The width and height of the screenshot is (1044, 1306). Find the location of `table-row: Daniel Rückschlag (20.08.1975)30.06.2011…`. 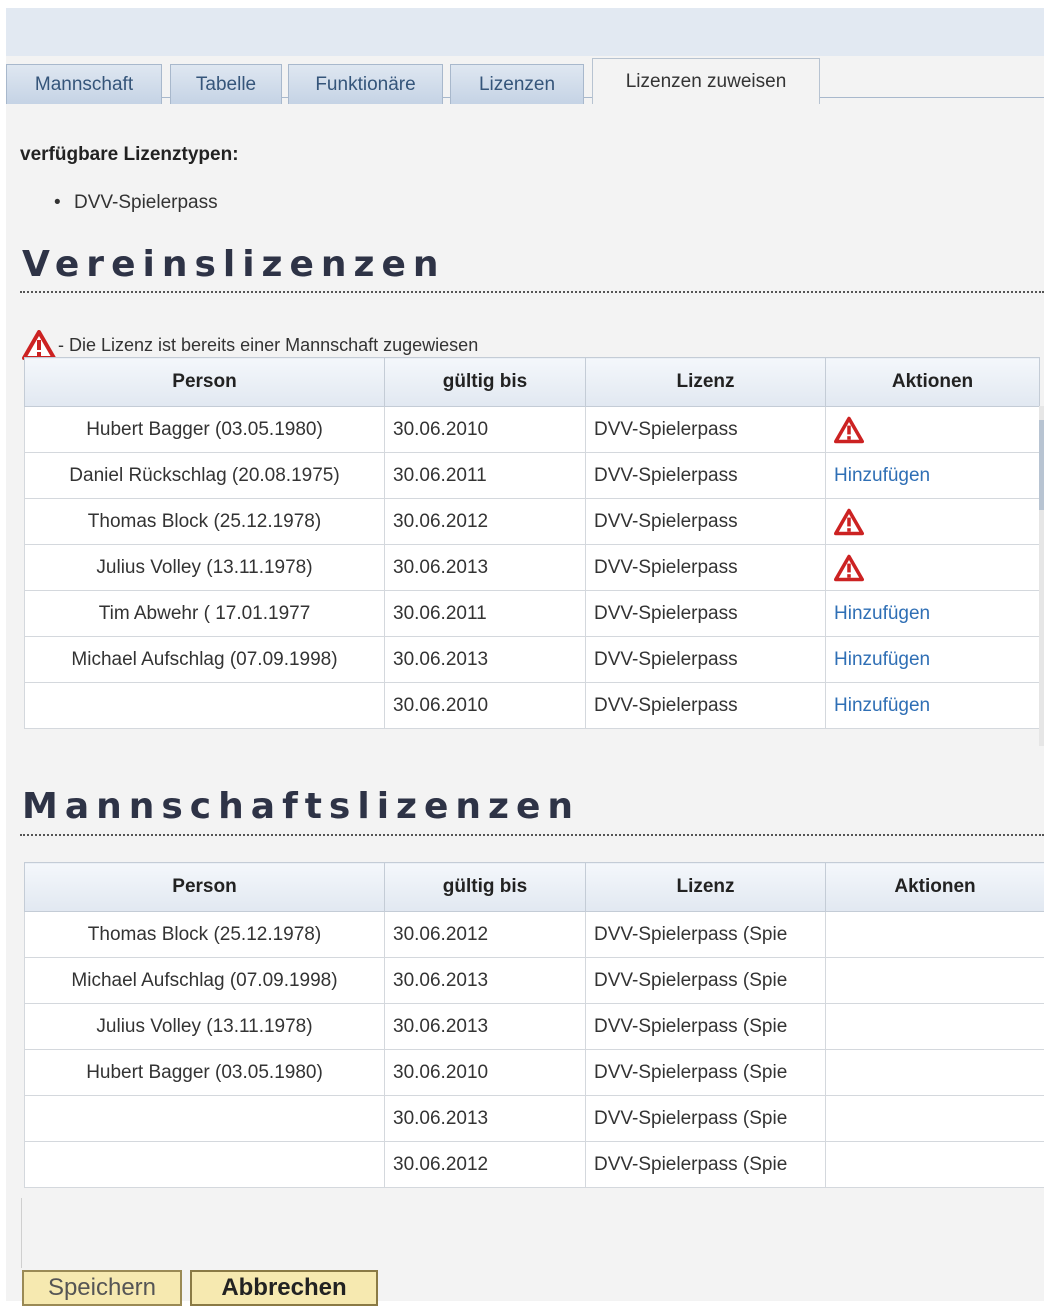

table-row: Daniel Rückschlag (20.08.1975)30.06.2011… is located at coordinates (532, 476).